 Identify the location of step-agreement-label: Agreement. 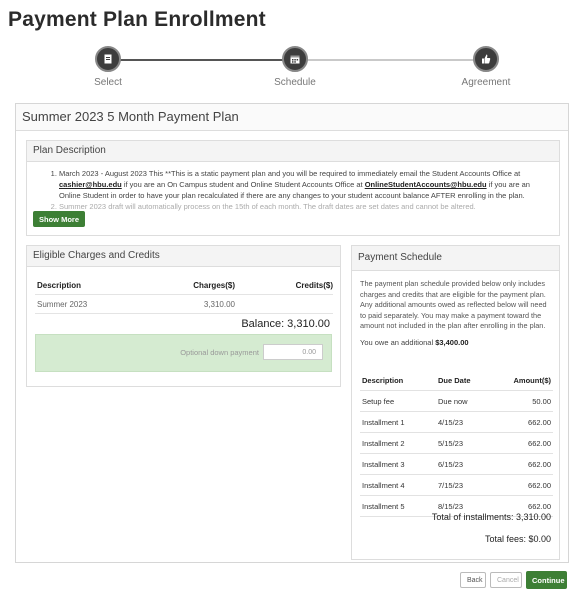
(486, 82).